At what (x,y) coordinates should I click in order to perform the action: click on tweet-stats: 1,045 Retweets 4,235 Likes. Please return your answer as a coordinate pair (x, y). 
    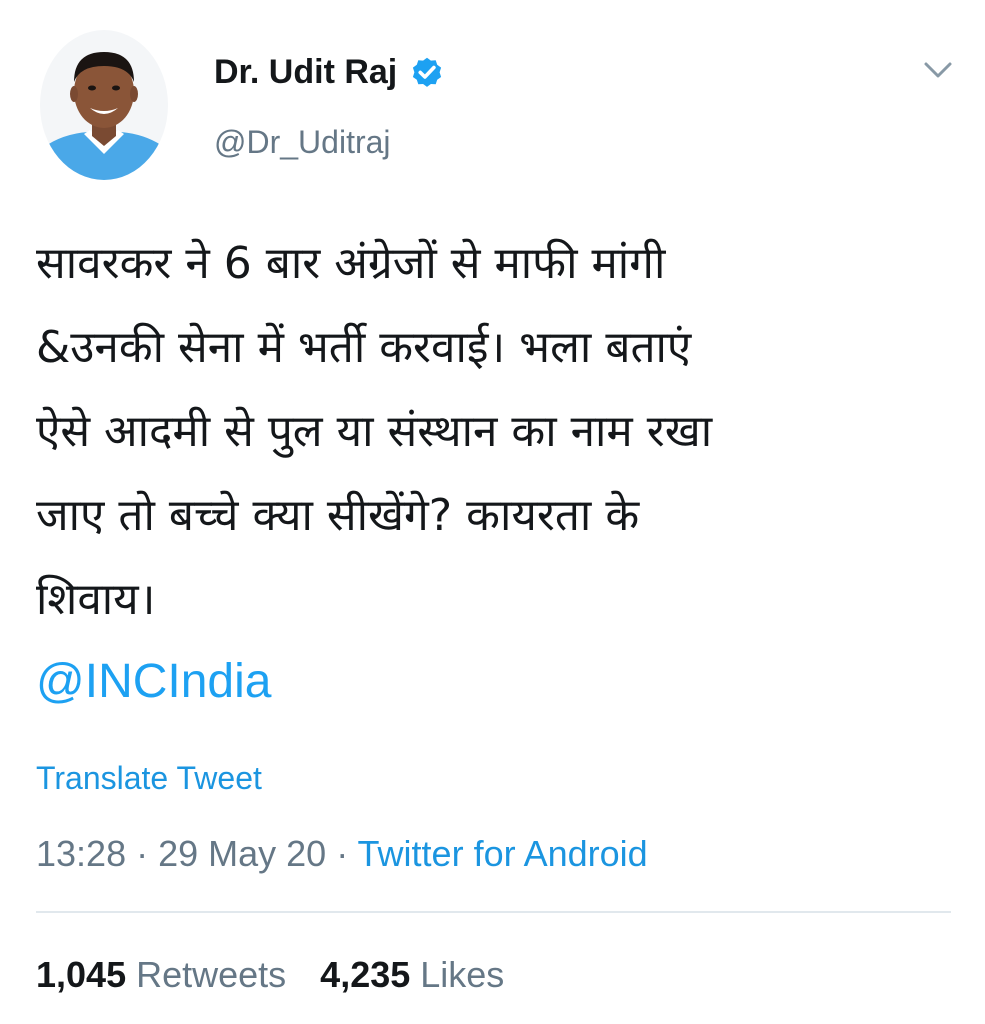
    Looking at the image, I should click on (287, 975).